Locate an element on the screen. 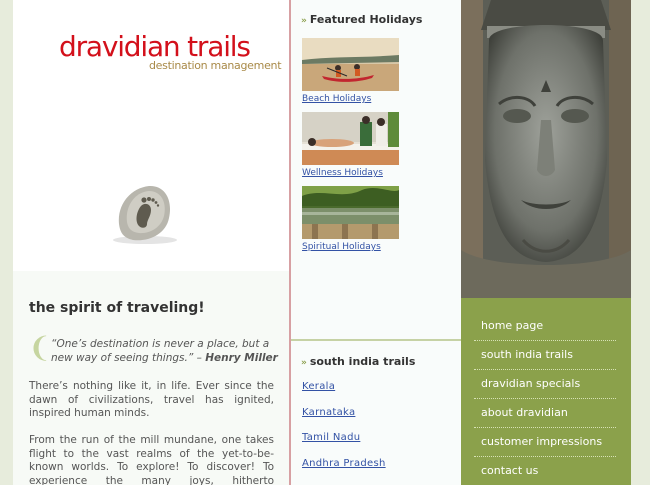 The width and height of the screenshot is (650, 485). trail-link-karnataka: Karnataka is located at coordinates (328, 412).